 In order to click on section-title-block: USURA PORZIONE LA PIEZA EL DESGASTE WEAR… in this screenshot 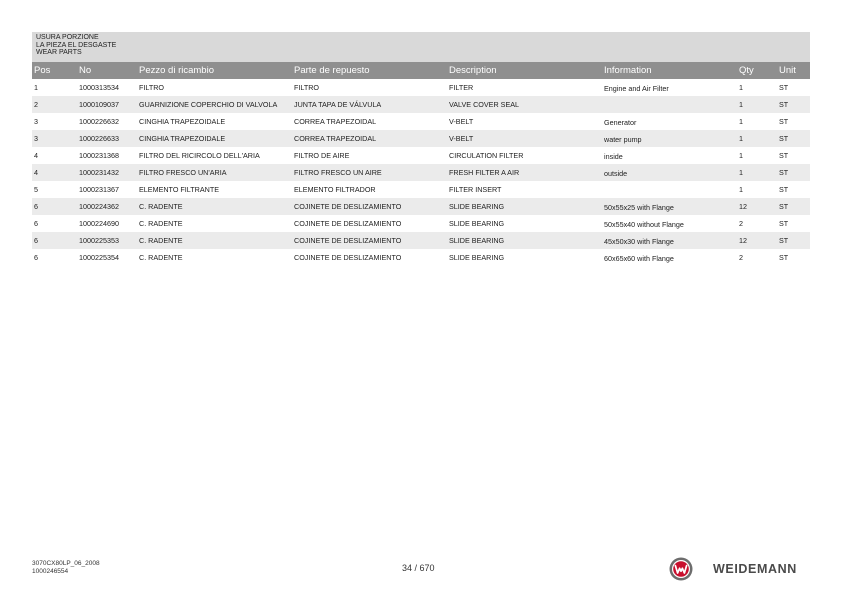, I will do `click(421, 47)`.